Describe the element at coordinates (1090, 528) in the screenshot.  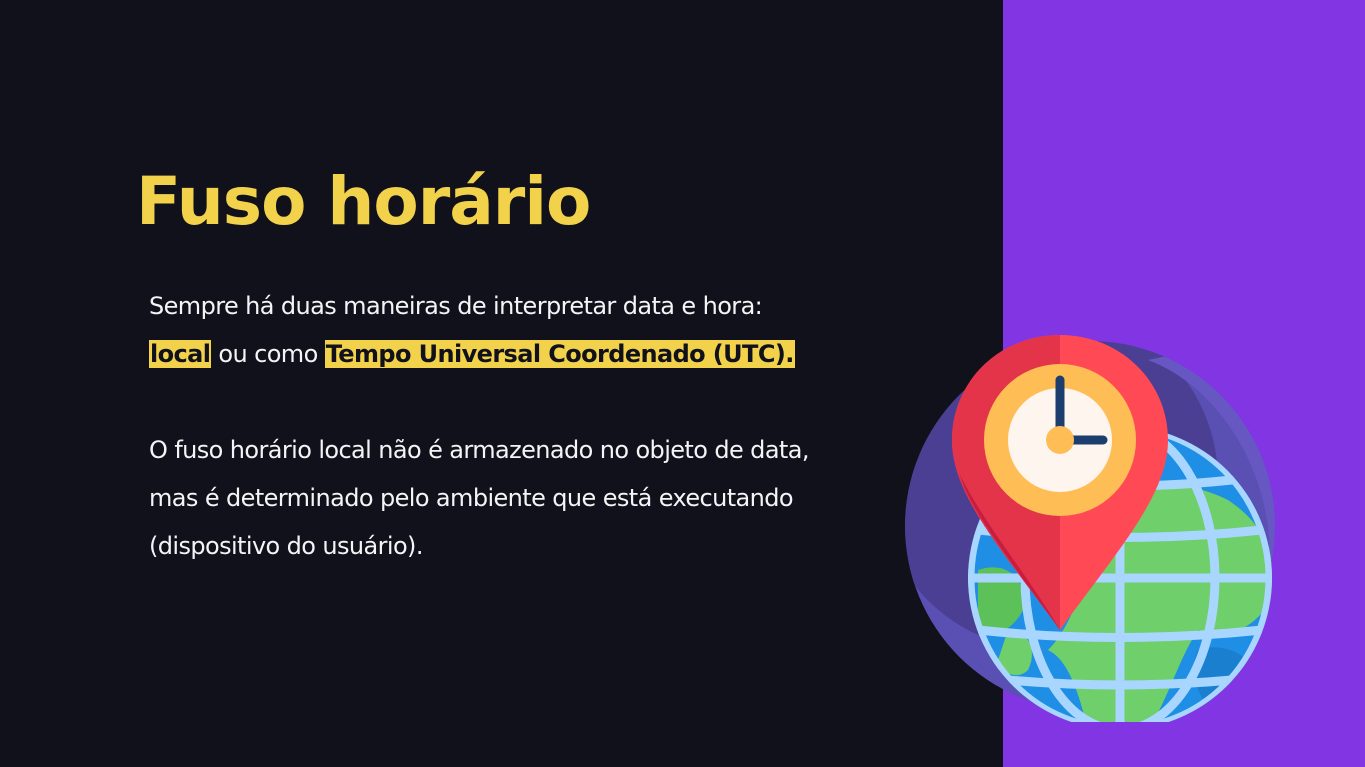
I see `globe-location-pin-clock-icon` at that location.